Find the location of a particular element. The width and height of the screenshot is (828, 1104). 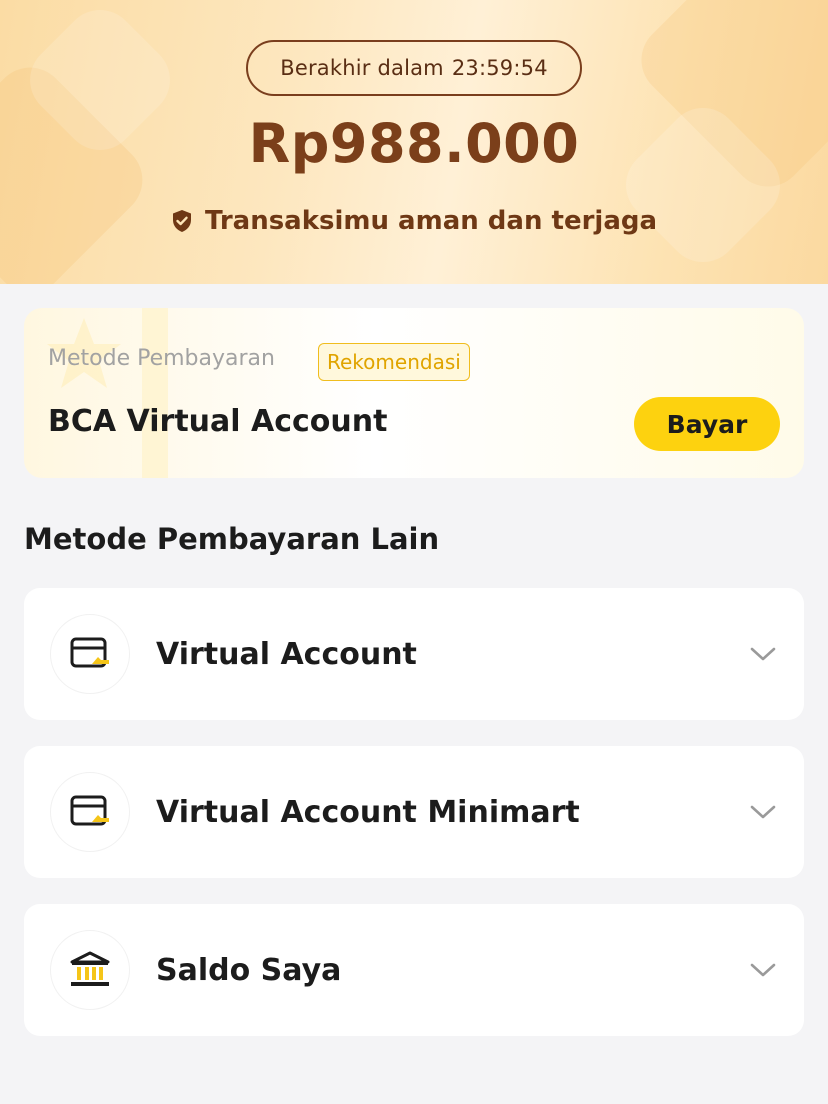

method-name: Virtual Account is located at coordinates (286, 654).